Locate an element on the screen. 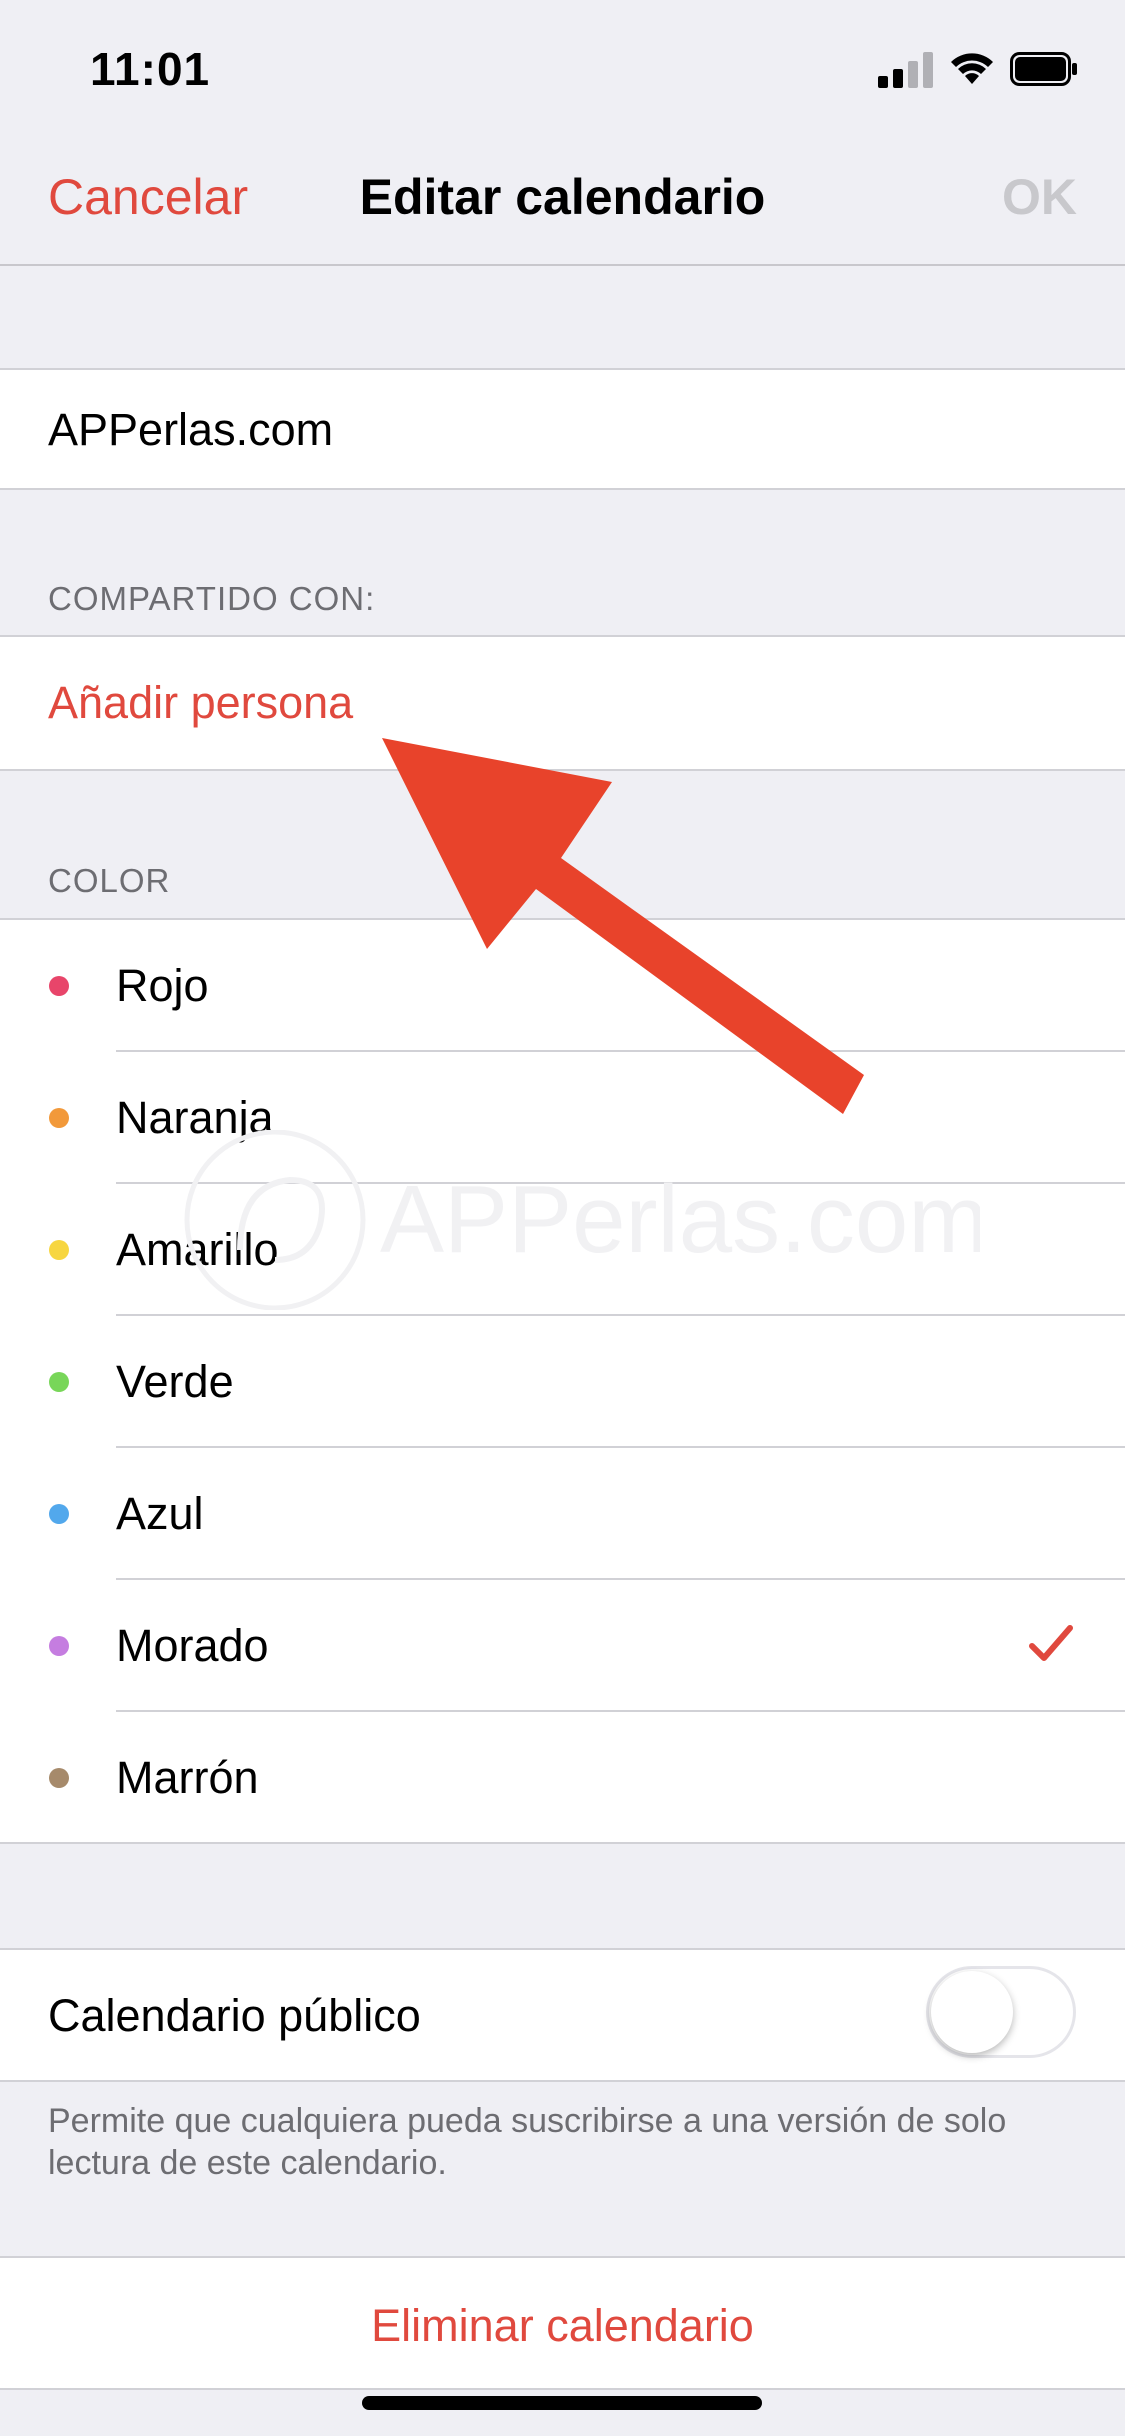 Image resolution: width=1125 pixels, height=2436 pixels. color-row-verde: Verde is located at coordinates (562, 1382).